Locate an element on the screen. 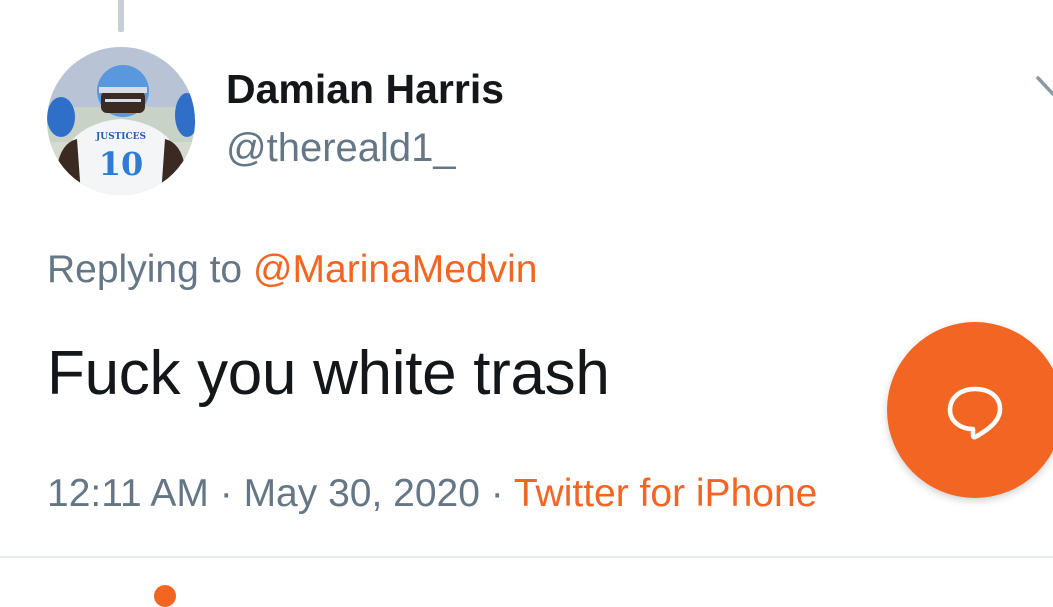 The height and width of the screenshot is (607, 1053). replying-to-line: Replying to @MarinaMedvin is located at coordinates (292, 270).